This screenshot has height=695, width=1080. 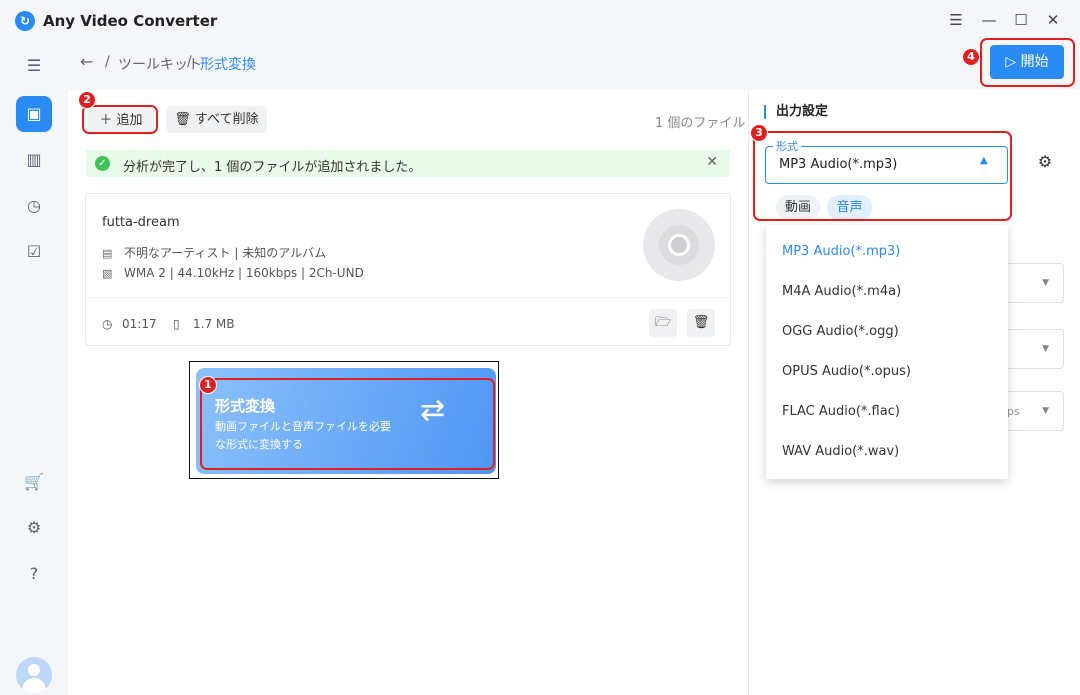 What do you see at coordinates (34, 528) in the screenshot?
I see `settings-gear-icon: ⚙` at bounding box center [34, 528].